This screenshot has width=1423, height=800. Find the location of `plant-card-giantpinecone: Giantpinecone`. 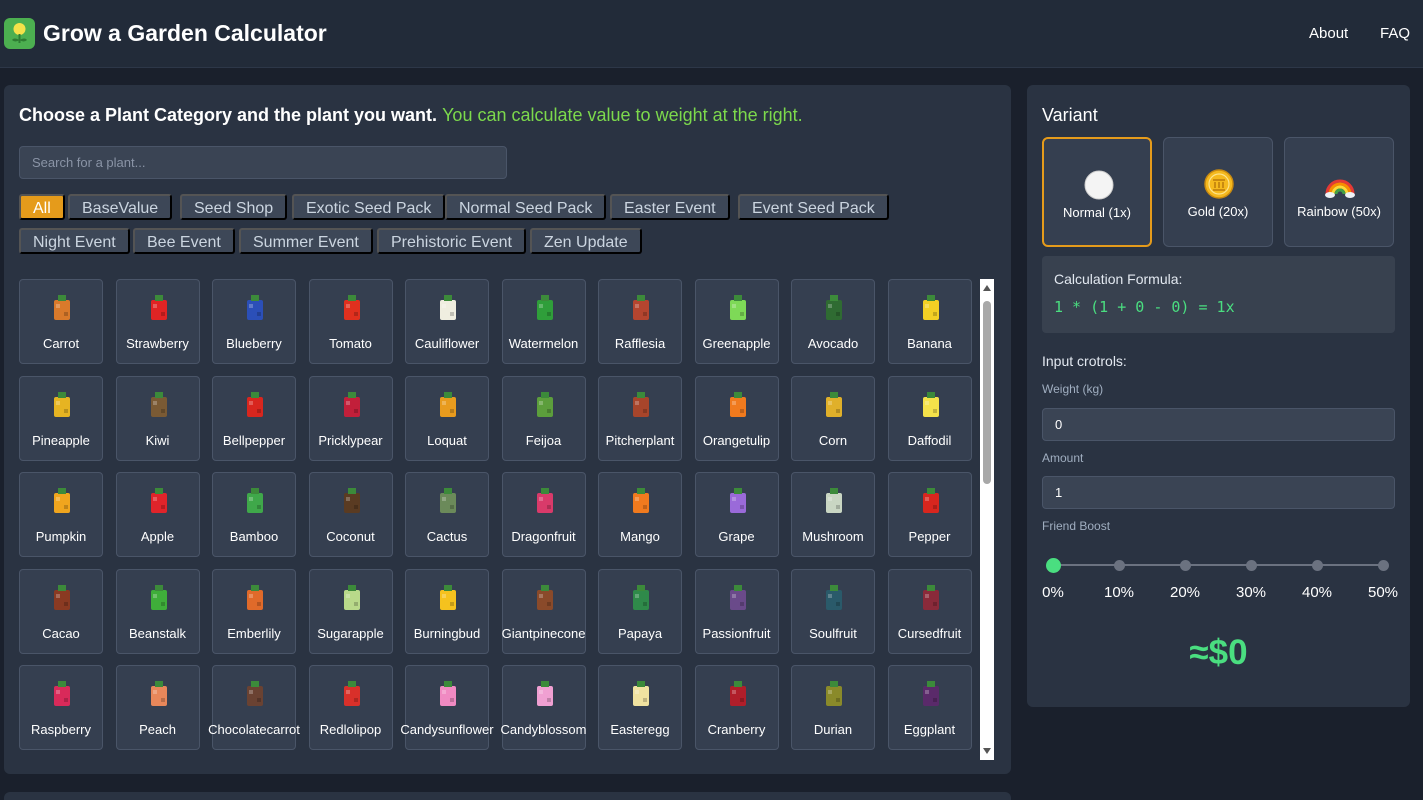

plant-card-giantpinecone: Giantpinecone is located at coordinates (543, 611).